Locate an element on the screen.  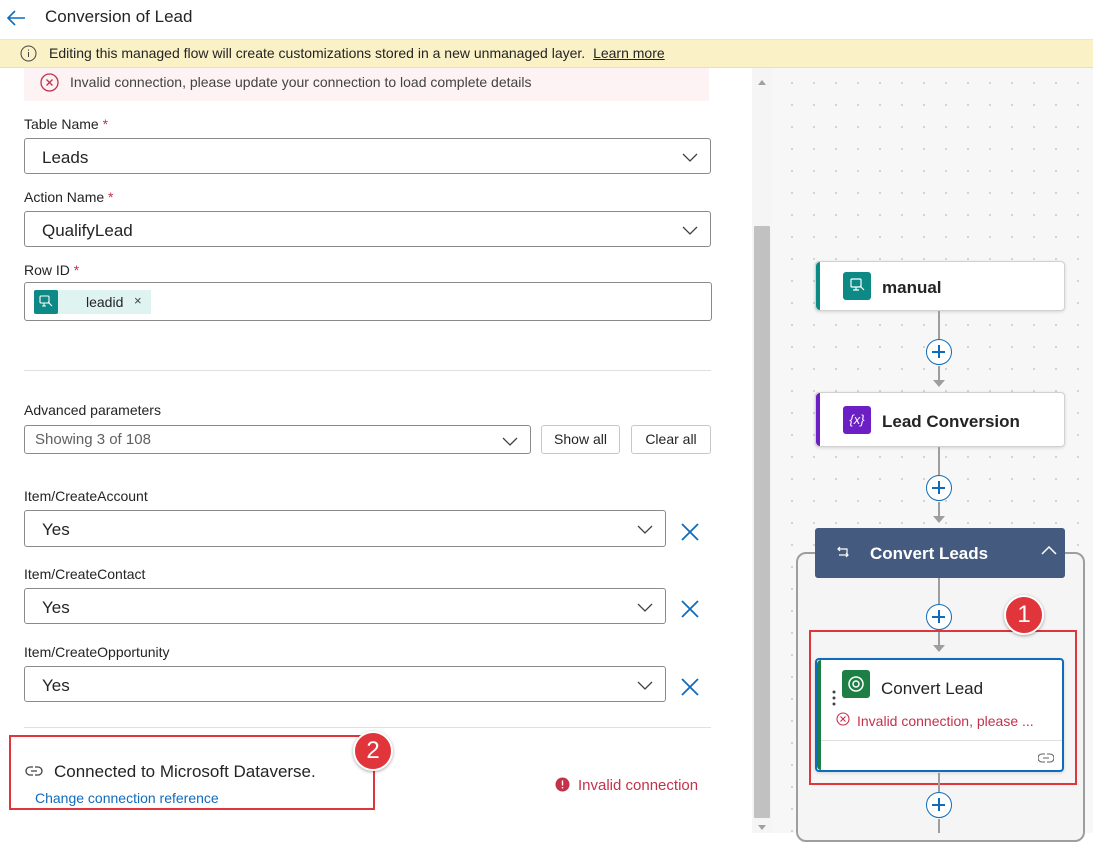
node-manual-trigger: manual is located at coordinates (940, 286).